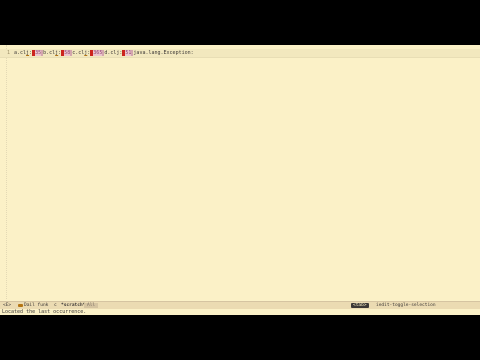 This screenshot has height=360, width=480. Describe the element at coordinates (98, 53) in the screenshot. I see `line-number-token: 365` at that location.